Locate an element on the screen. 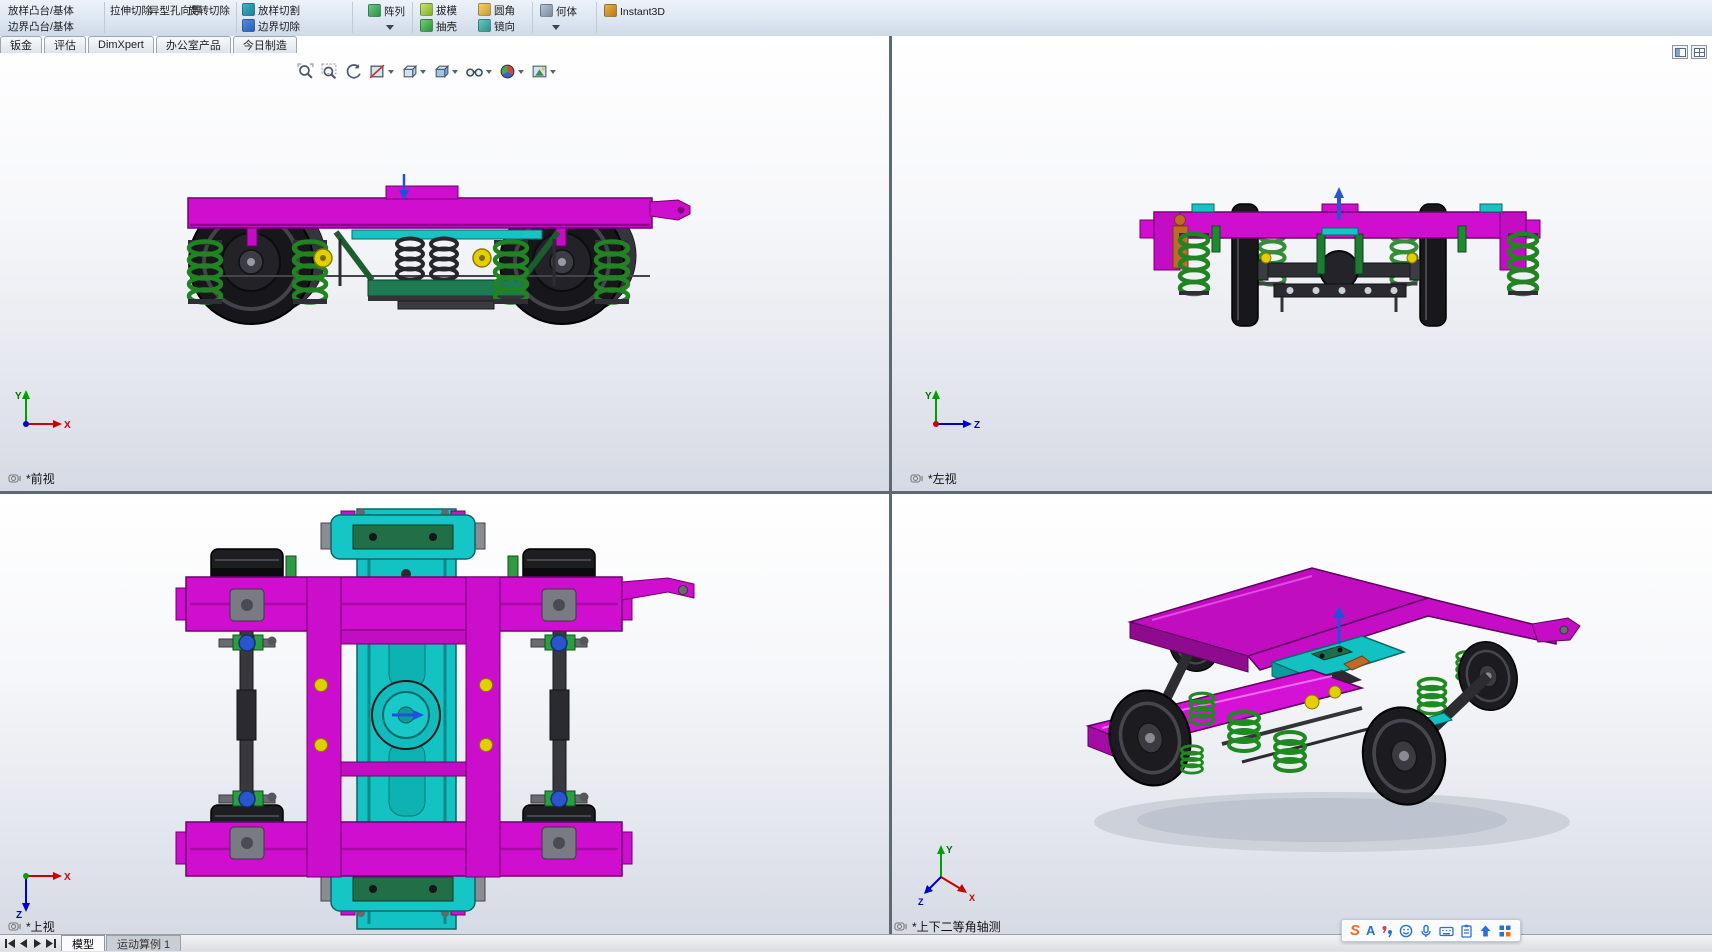 The width and height of the screenshot is (1712, 952). orientation-triad: X Z is located at coordinates (43, 896).